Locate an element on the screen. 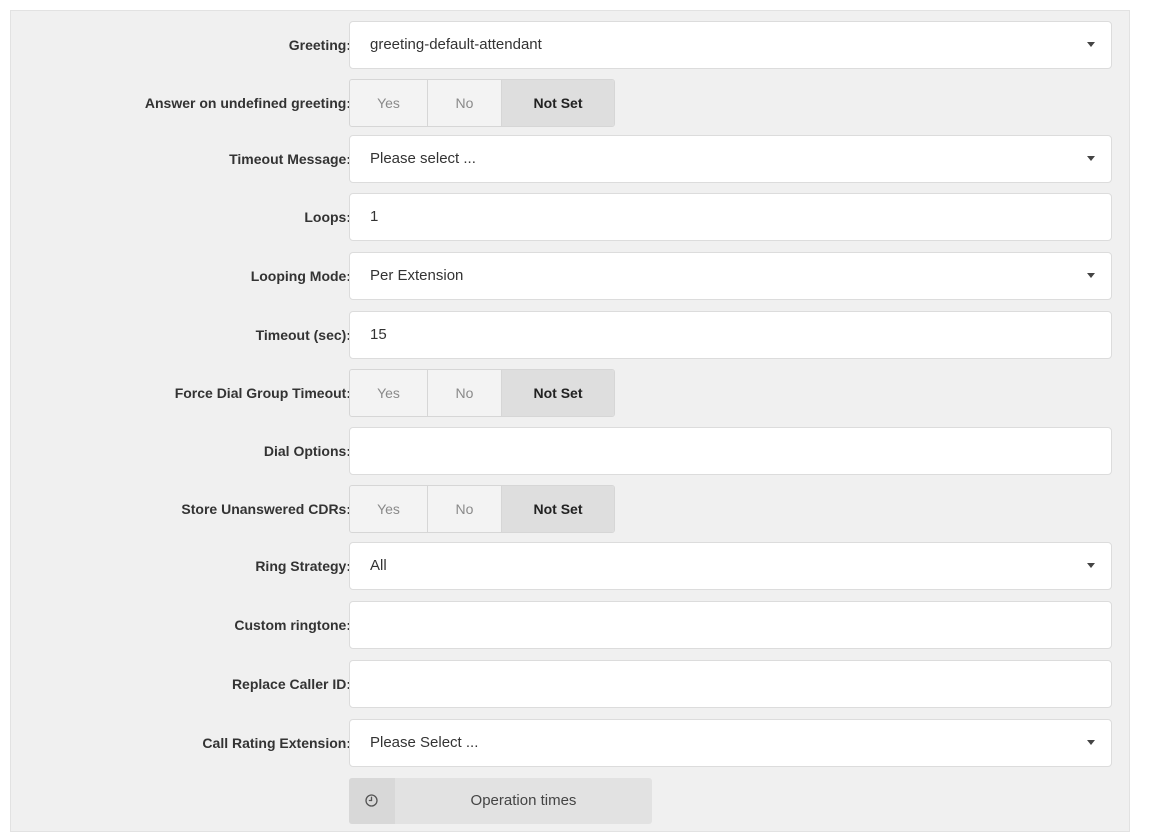  timeout-sec-value: 15 is located at coordinates (378, 334).